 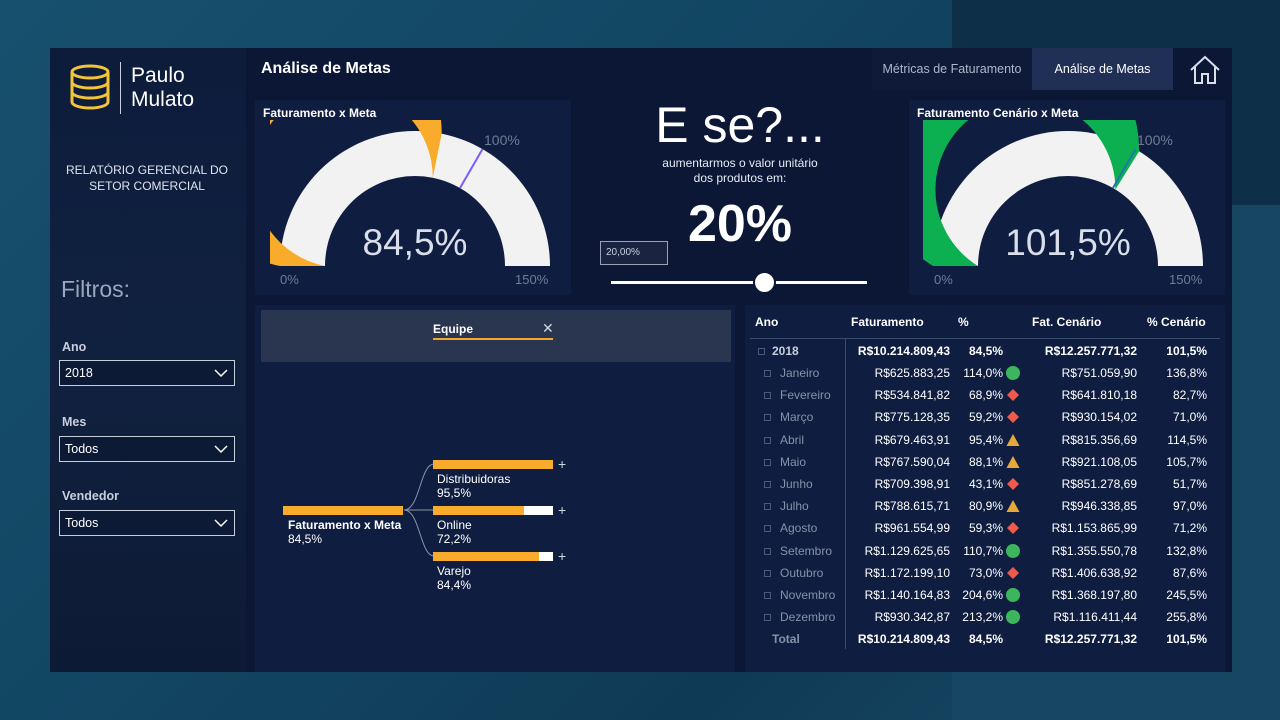 What do you see at coordinates (1155, 140) in the screenshot?
I see `gauge-target-cenario: 100%` at bounding box center [1155, 140].